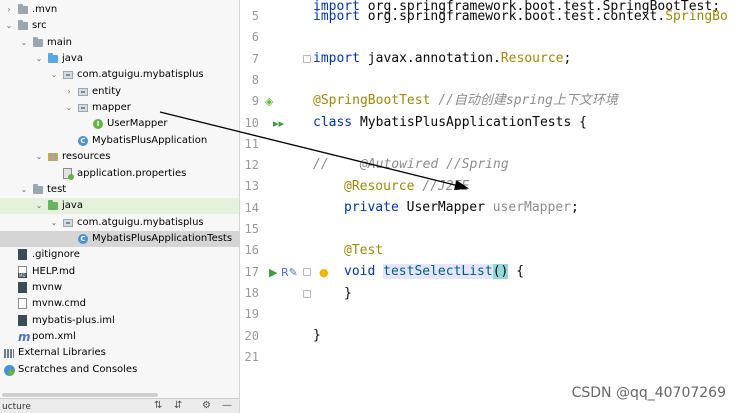 This screenshot has width=740, height=413. Describe the element at coordinates (57, 189) in the screenshot. I see `tree-item-label: test` at that location.